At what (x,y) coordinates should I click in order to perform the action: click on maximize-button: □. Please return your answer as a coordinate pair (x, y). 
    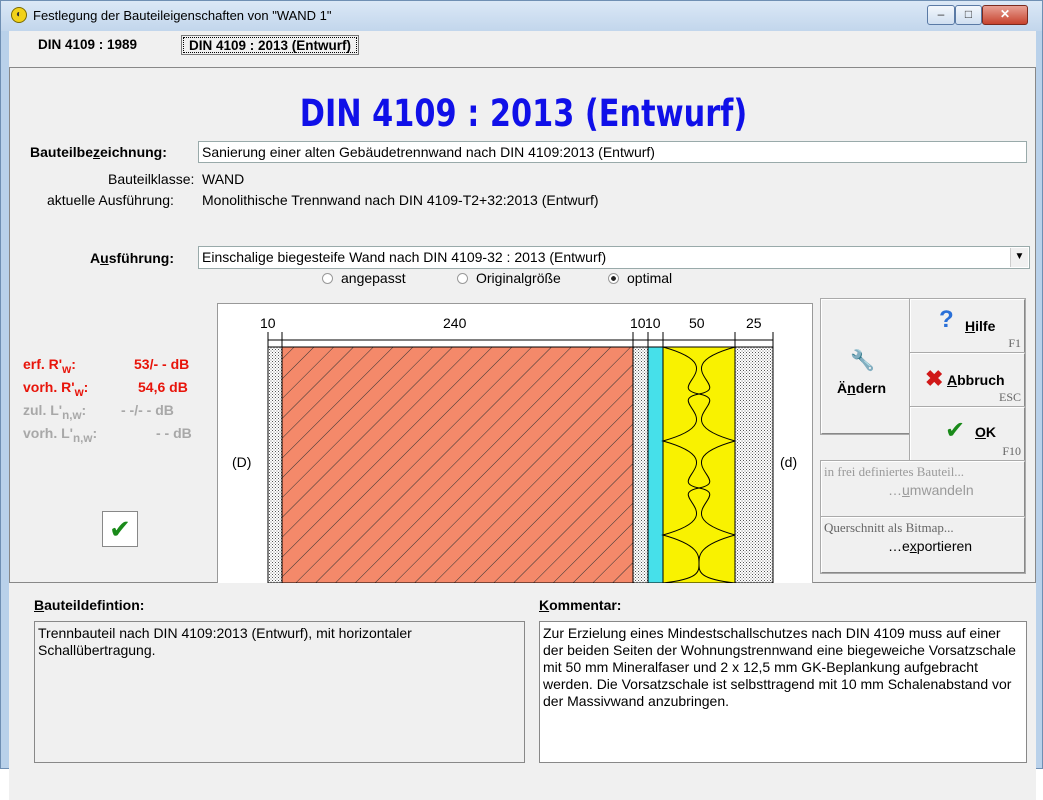
    Looking at the image, I should click on (968, 15).